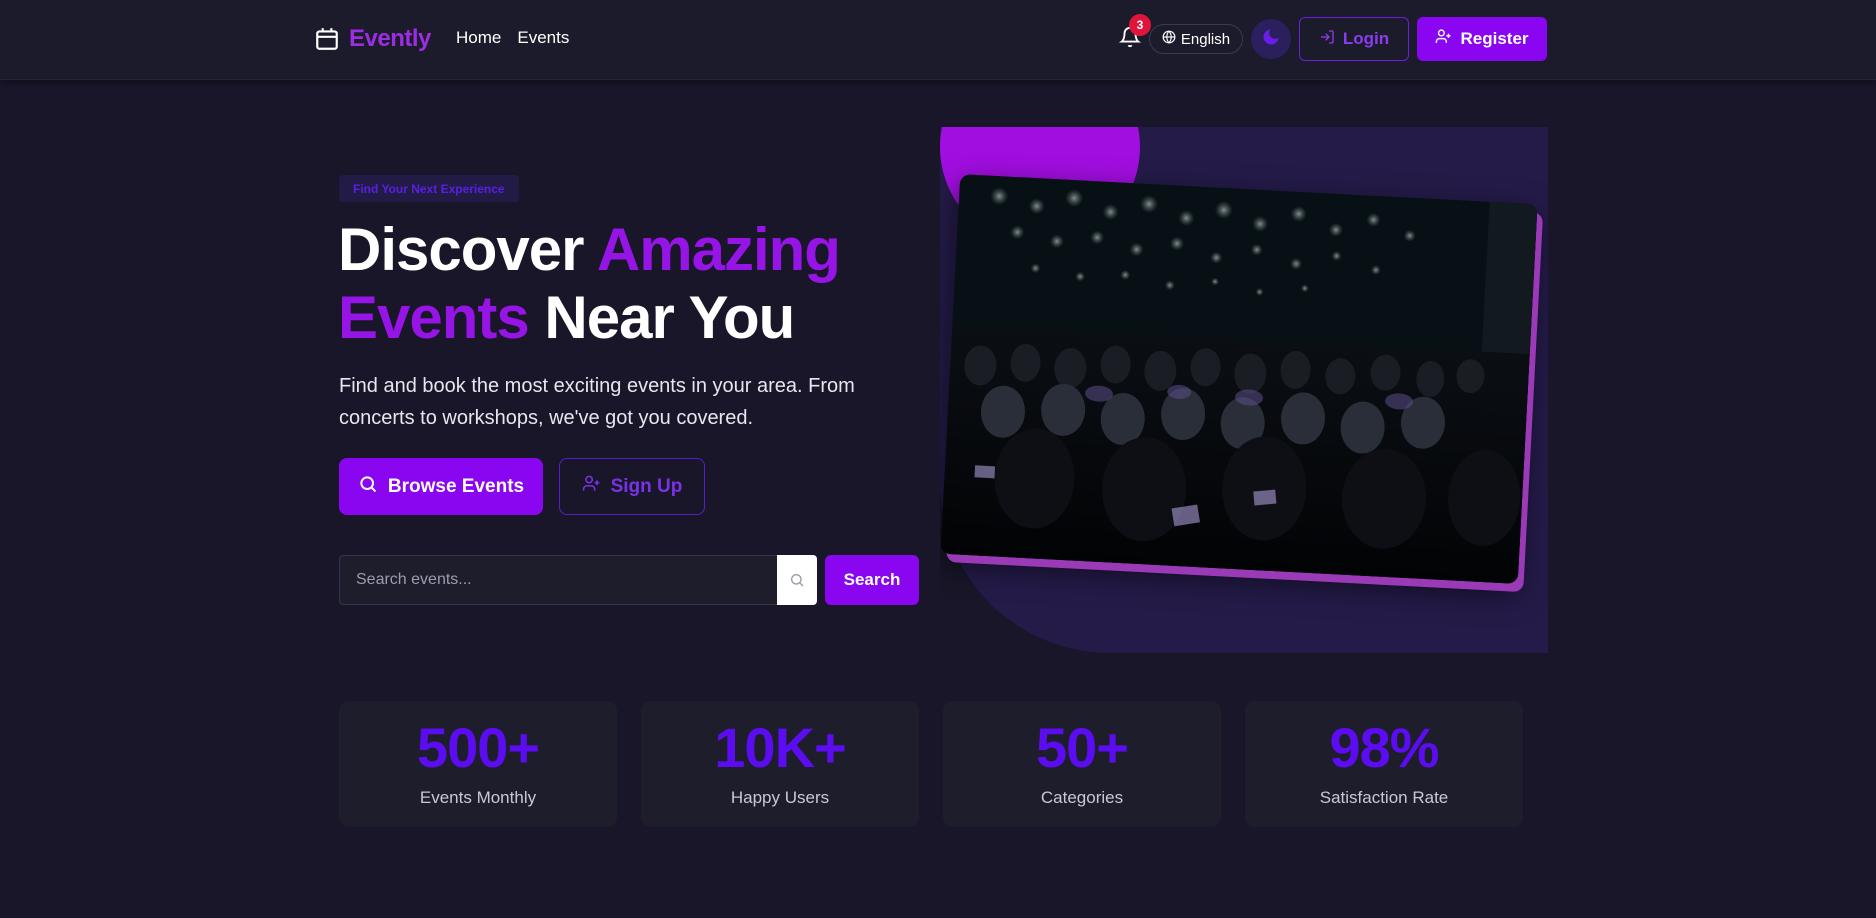 Image resolution: width=1876 pixels, height=918 pixels. I want to click on nav-link-home: Home, so click(478, 38).